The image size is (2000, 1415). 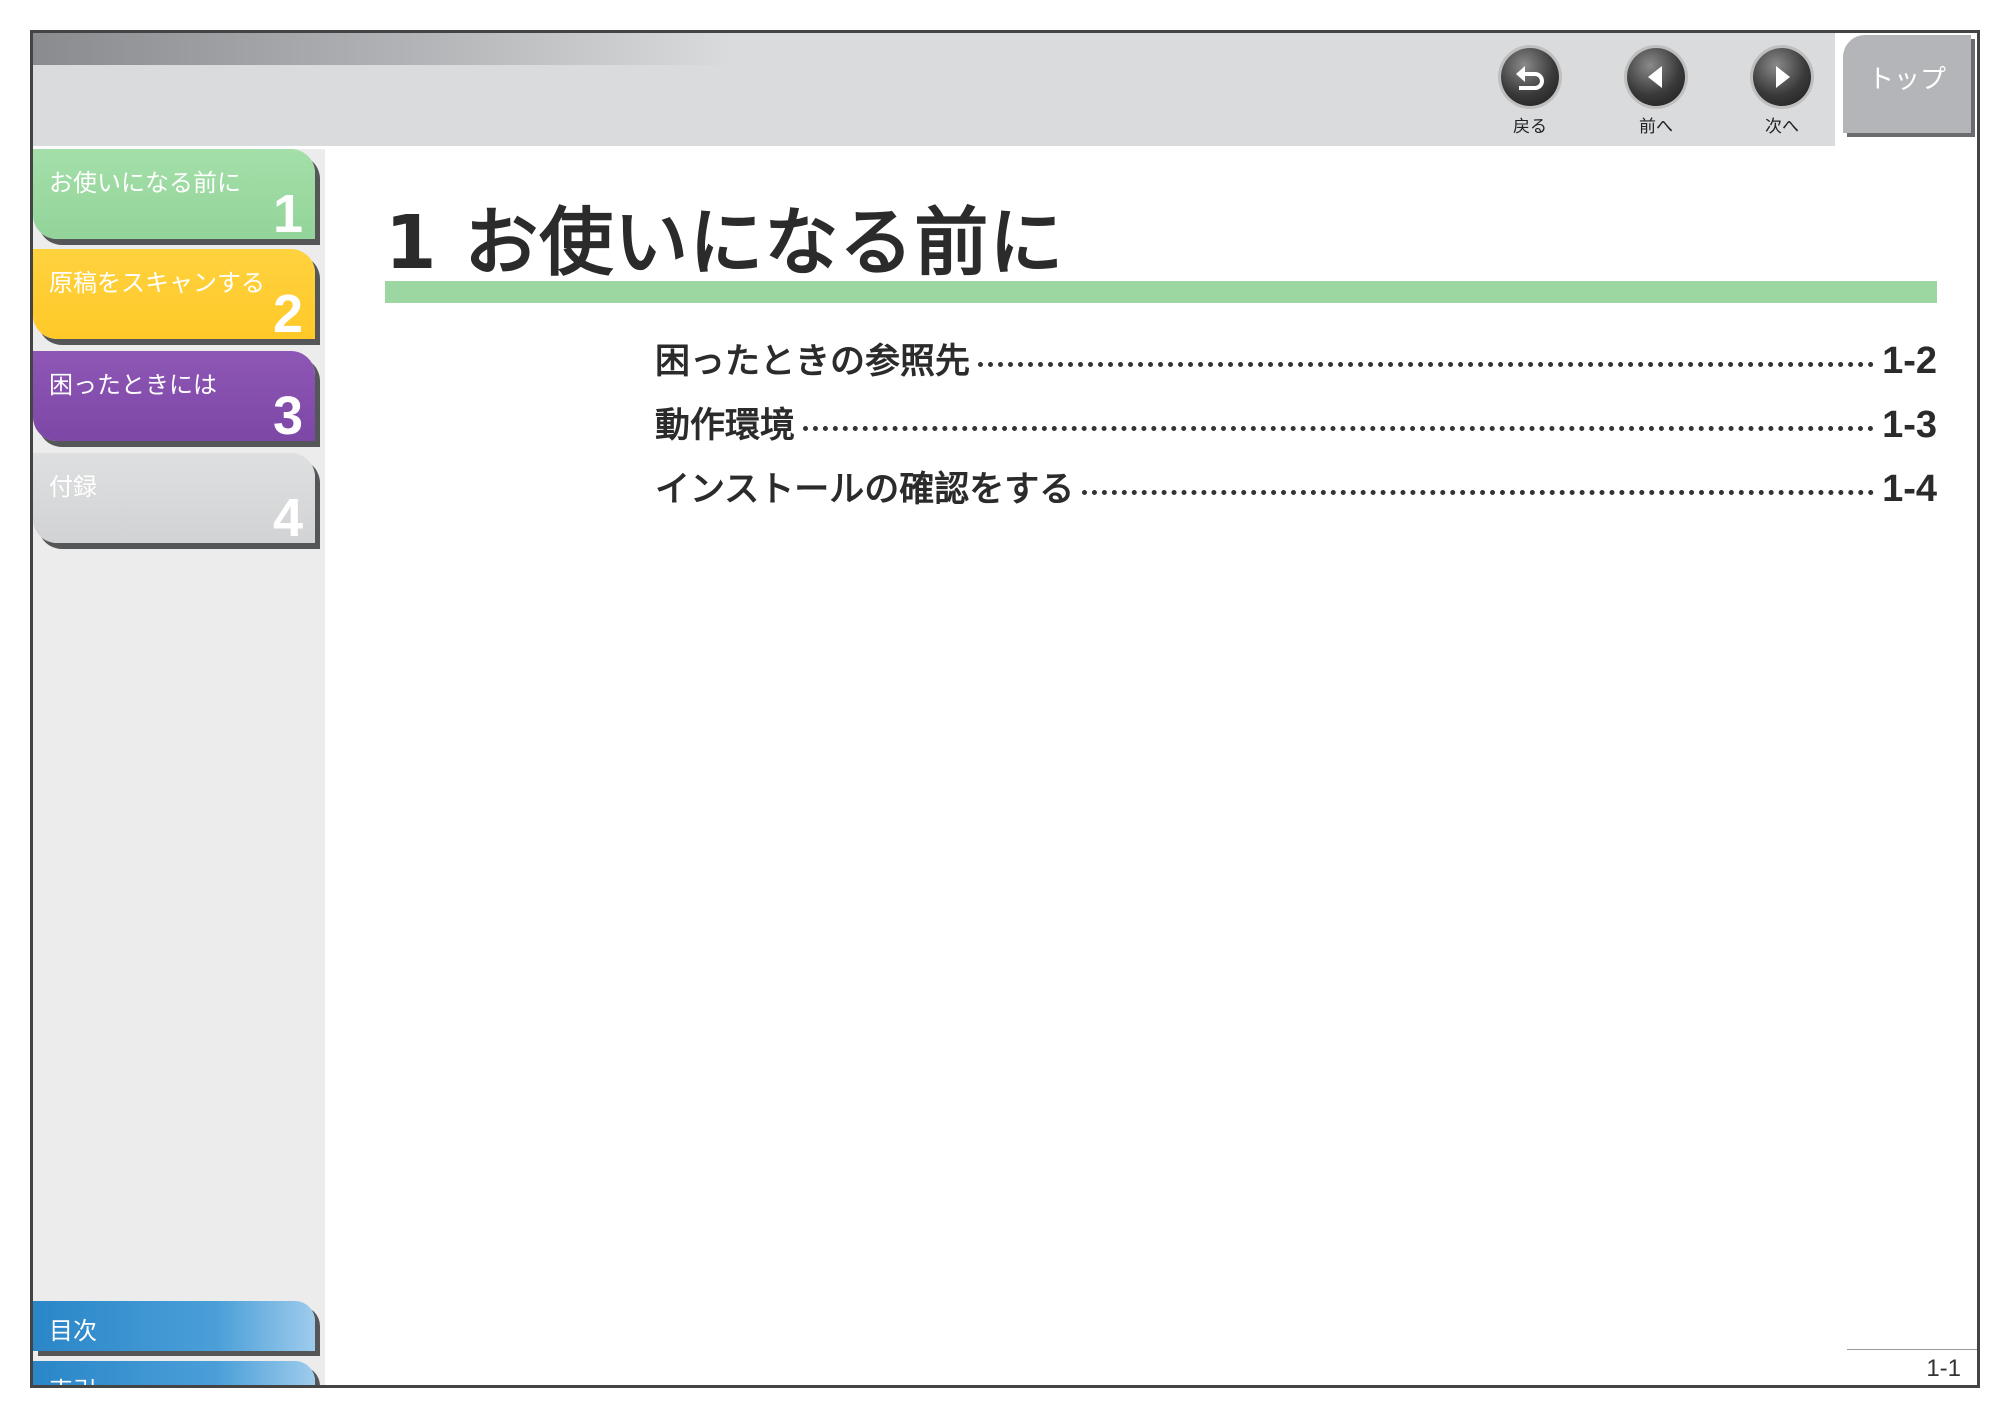 I want to click on chapter-tab-2: 原稿をスキャンする 2, so click(x=174, y=296).